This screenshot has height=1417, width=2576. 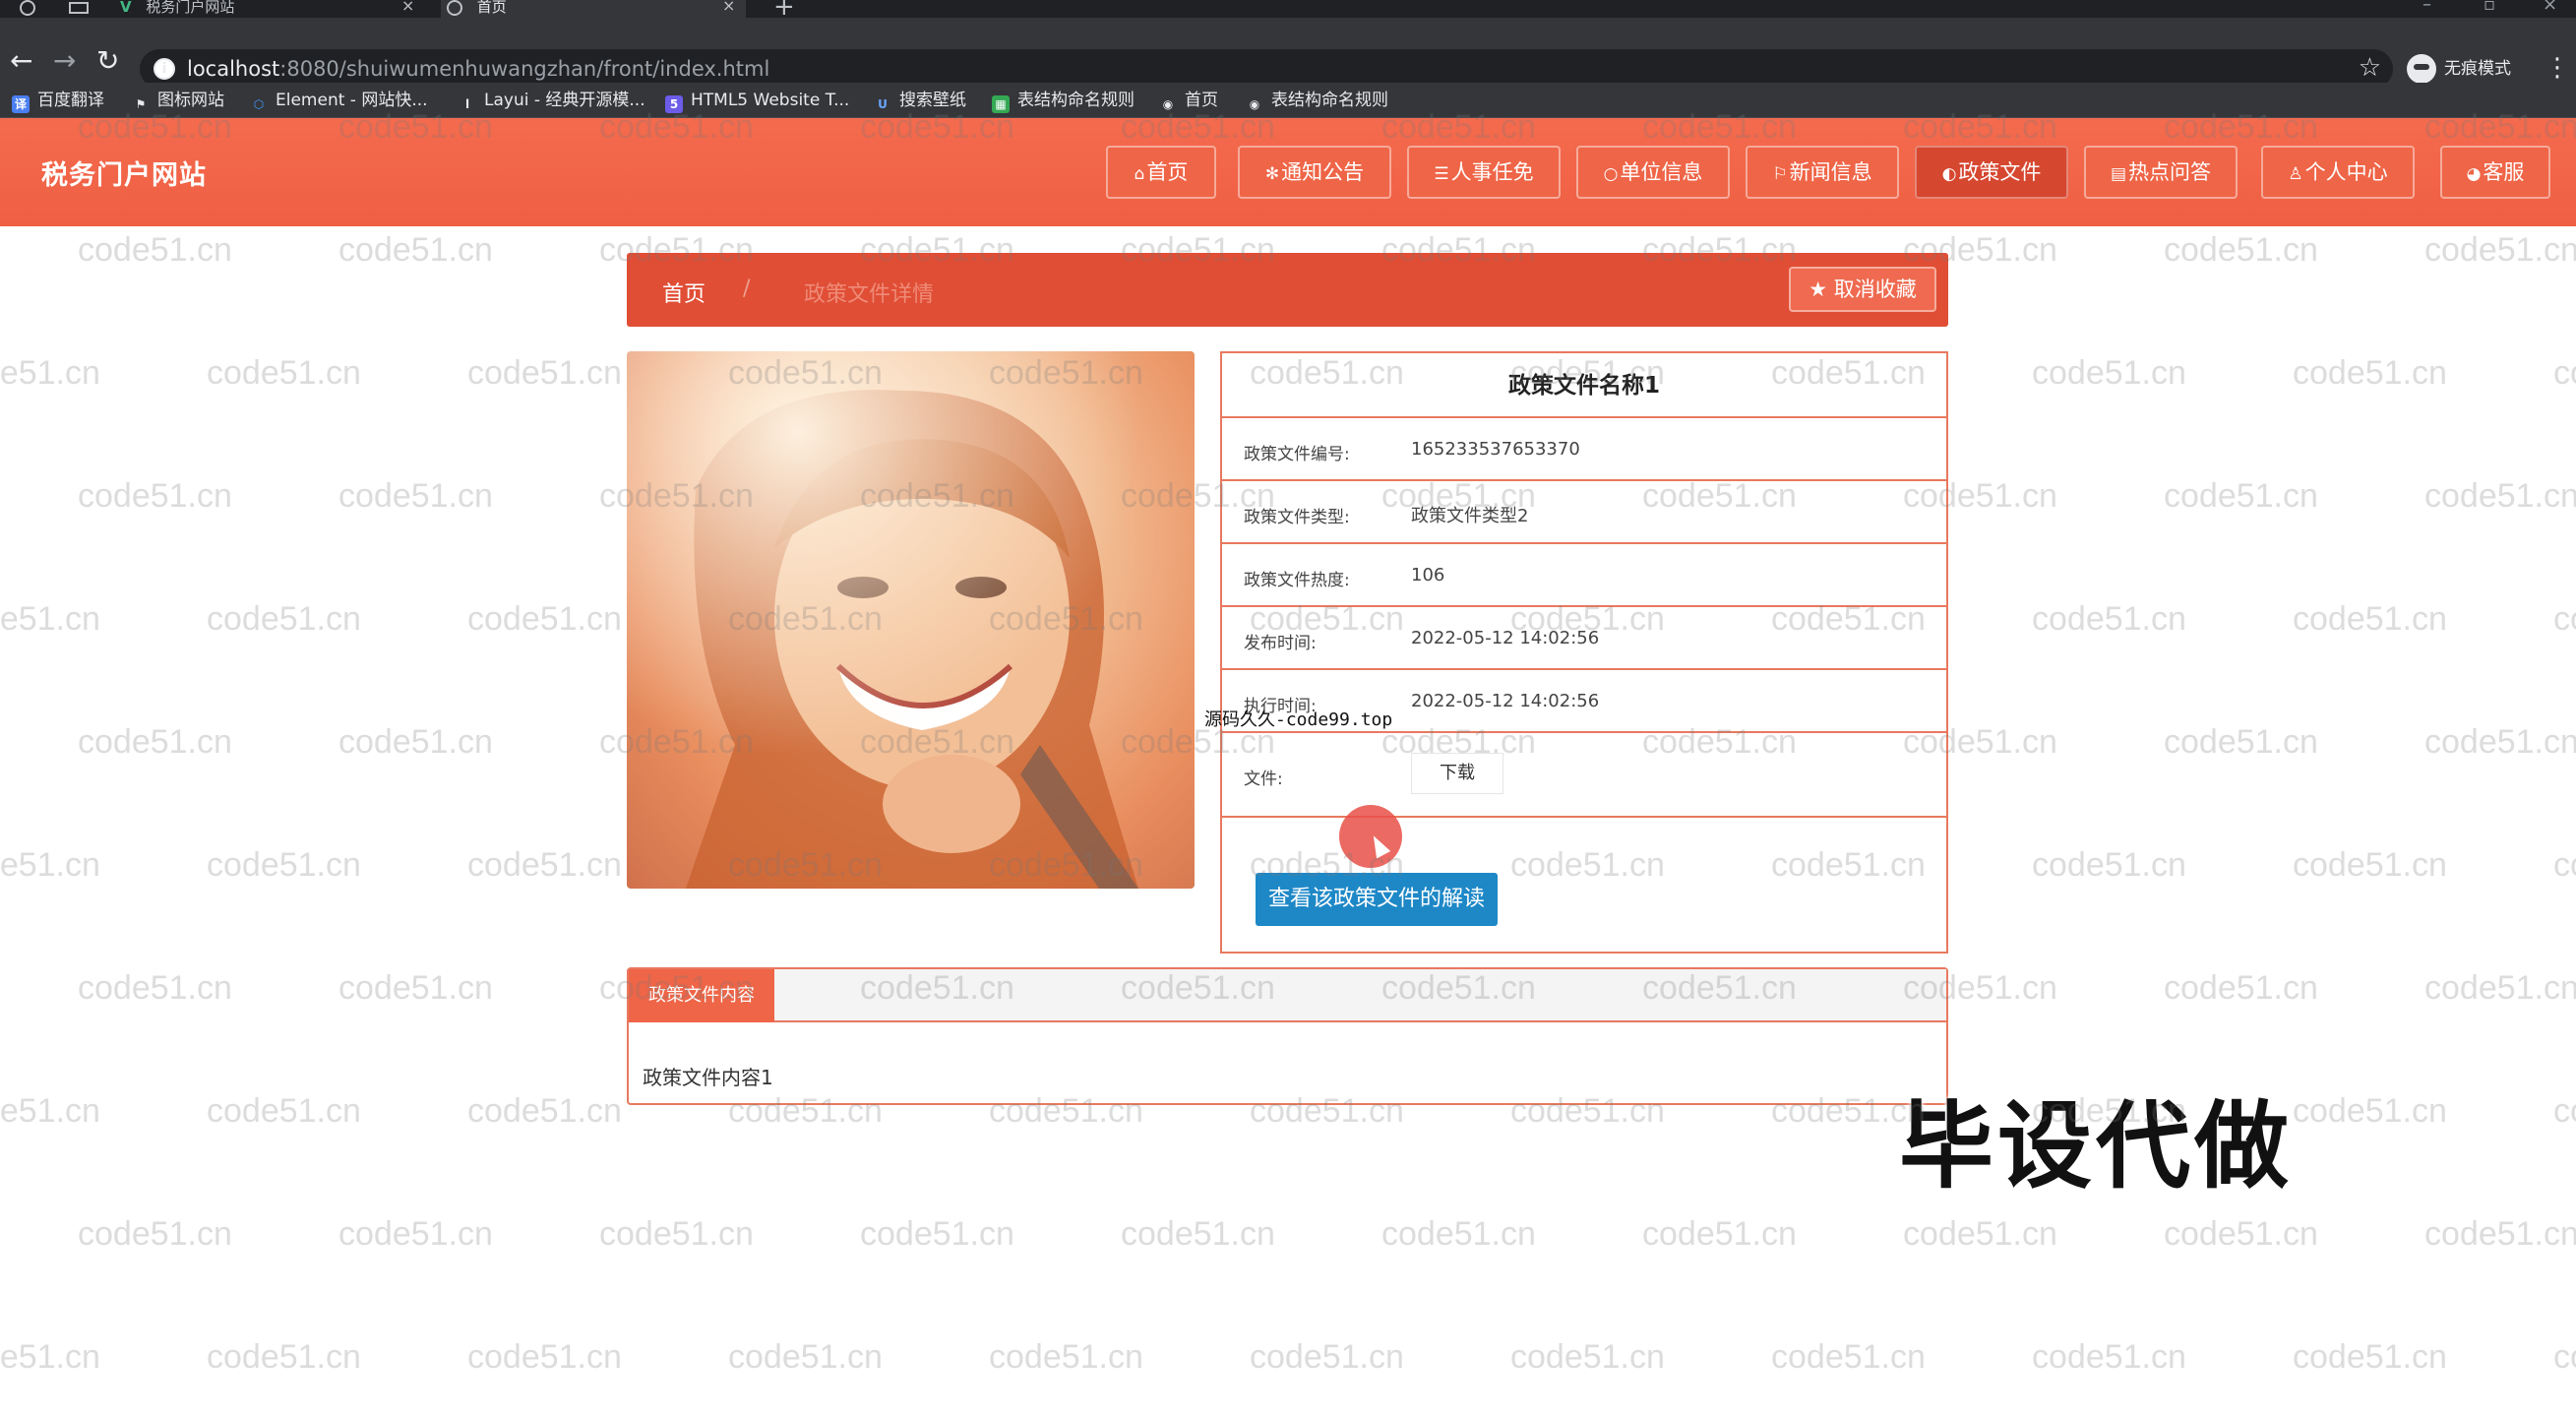 I want to click on close-window-icon: ×, so click(x=2550, y=7).